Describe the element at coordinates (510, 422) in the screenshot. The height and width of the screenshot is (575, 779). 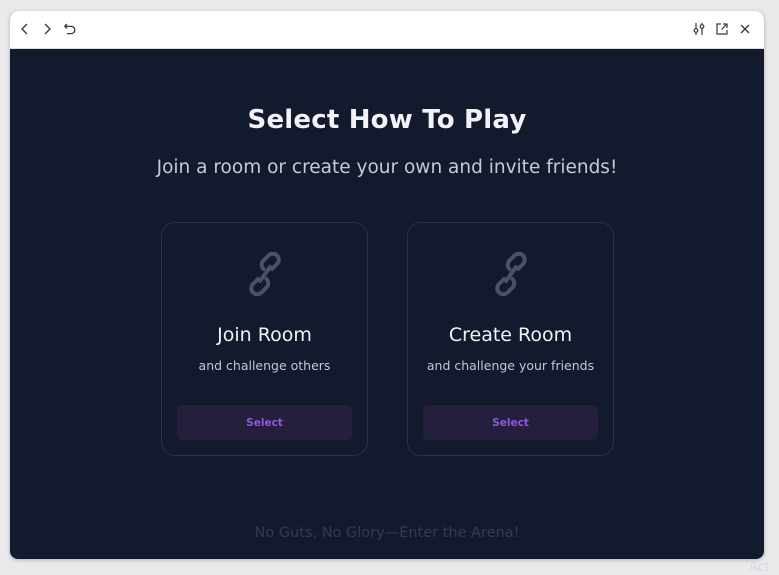
I see `create-room-select-button: Select` at that location.